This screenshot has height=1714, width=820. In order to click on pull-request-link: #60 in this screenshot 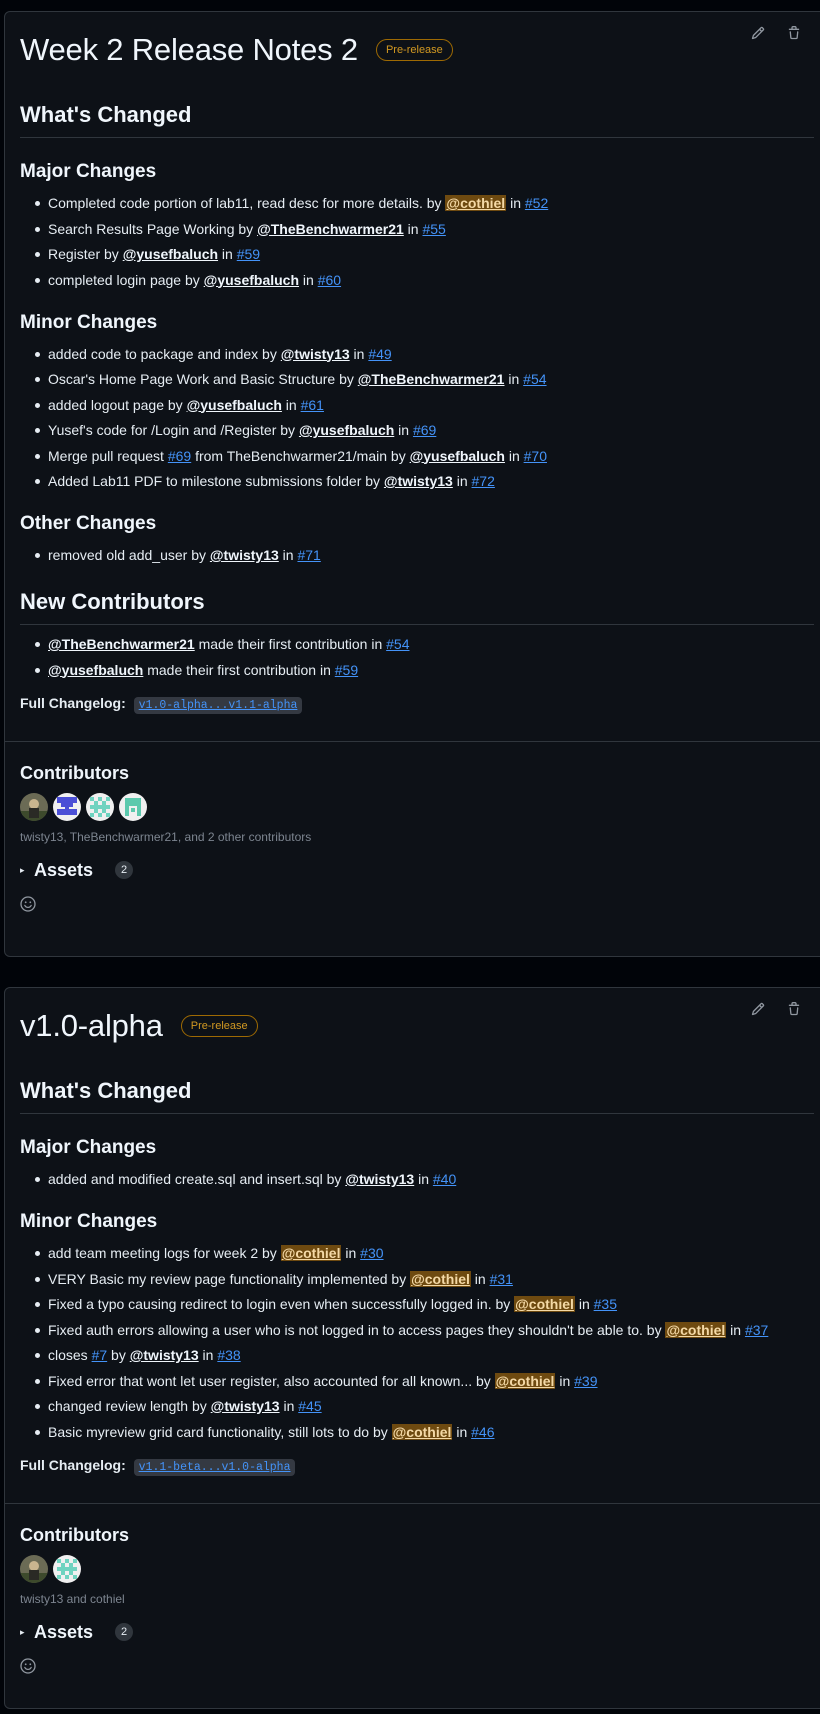, I will do `click(329, 280)`.